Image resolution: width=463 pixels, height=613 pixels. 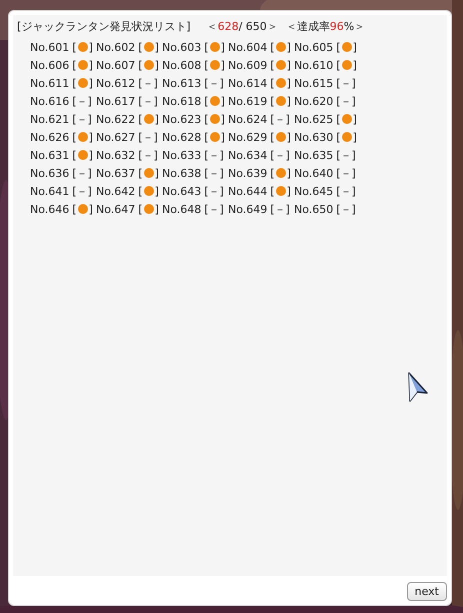 I want to click on item-number: No.643, so click(x=182, y=191).